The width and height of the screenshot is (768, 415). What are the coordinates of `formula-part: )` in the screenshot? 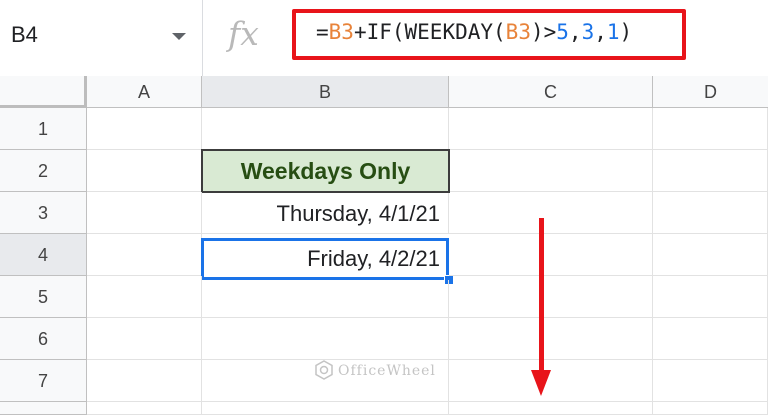 It's located at (626, 32).